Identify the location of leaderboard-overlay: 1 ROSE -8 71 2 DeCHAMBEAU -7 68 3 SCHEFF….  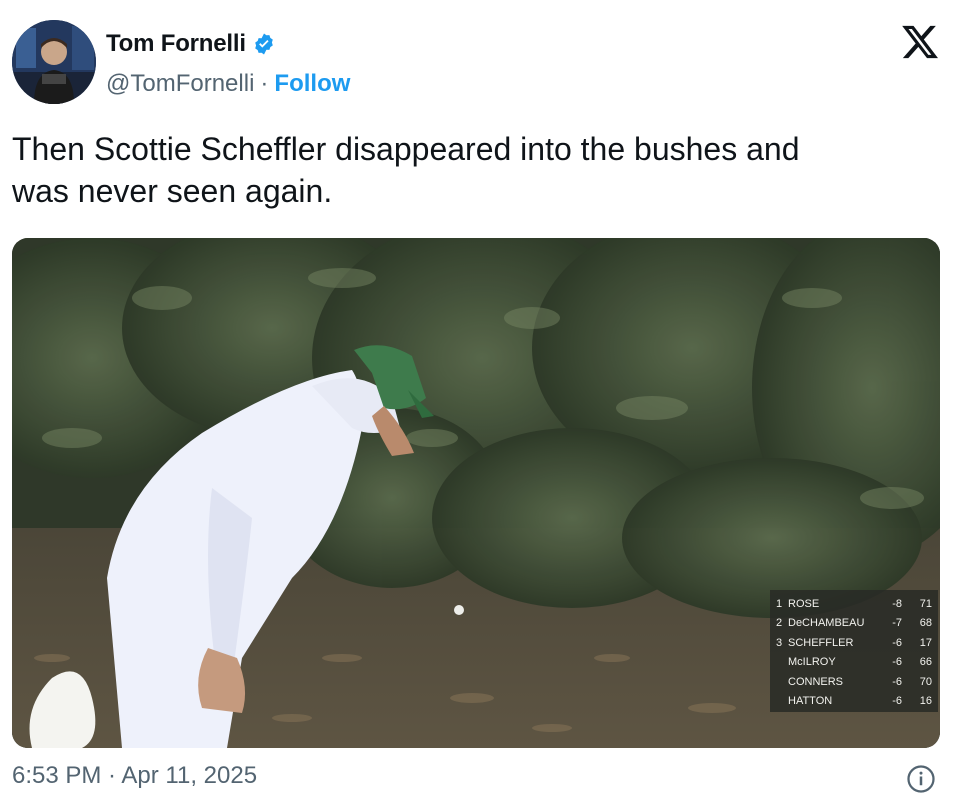
(854, 651).